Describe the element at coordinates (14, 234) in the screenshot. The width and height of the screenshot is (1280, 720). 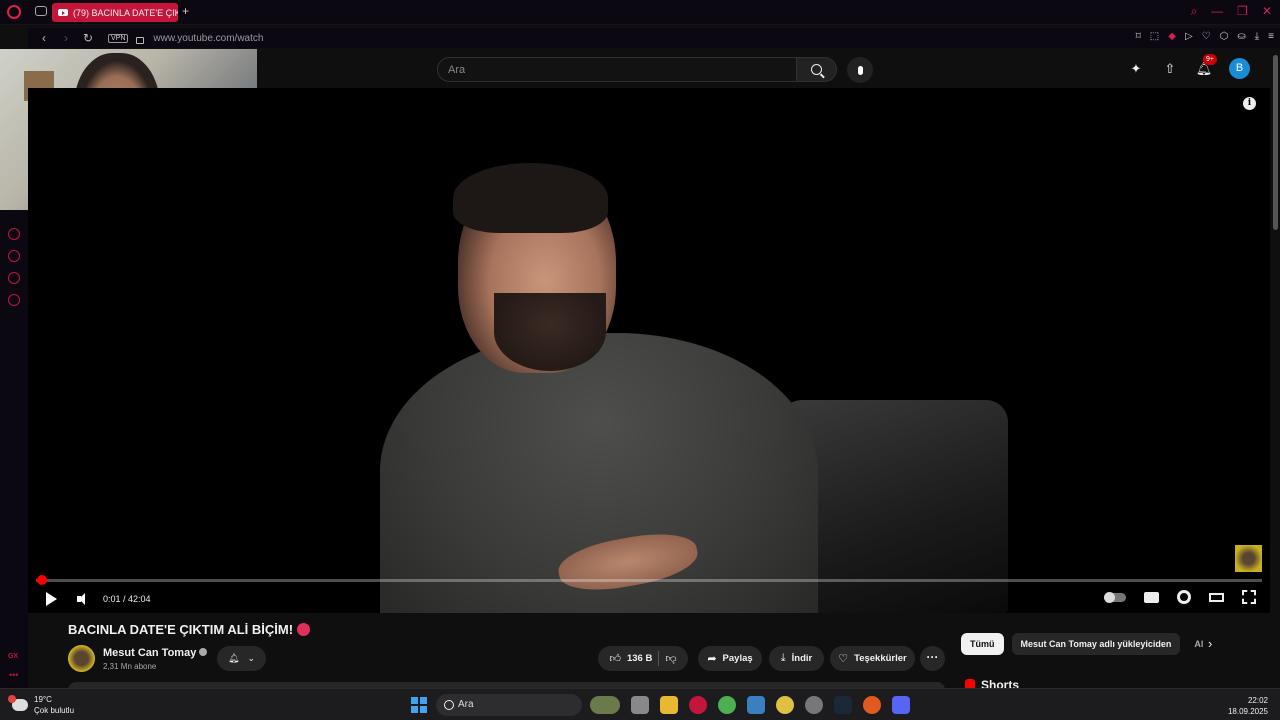
I see `add-icon` at that location.